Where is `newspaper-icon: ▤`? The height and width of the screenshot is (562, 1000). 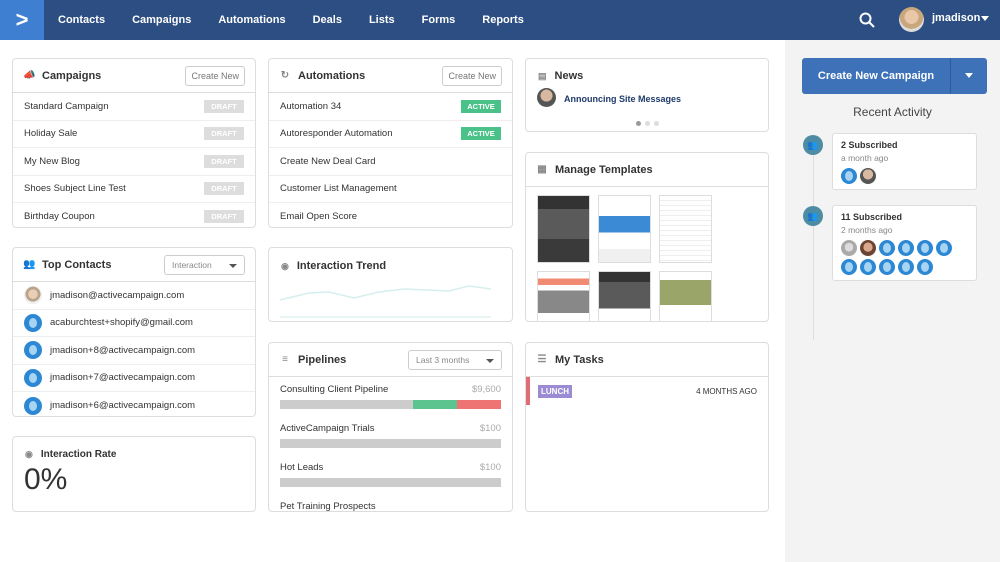
newspaper-icon: ▤ is located at coordinates (542, 75).